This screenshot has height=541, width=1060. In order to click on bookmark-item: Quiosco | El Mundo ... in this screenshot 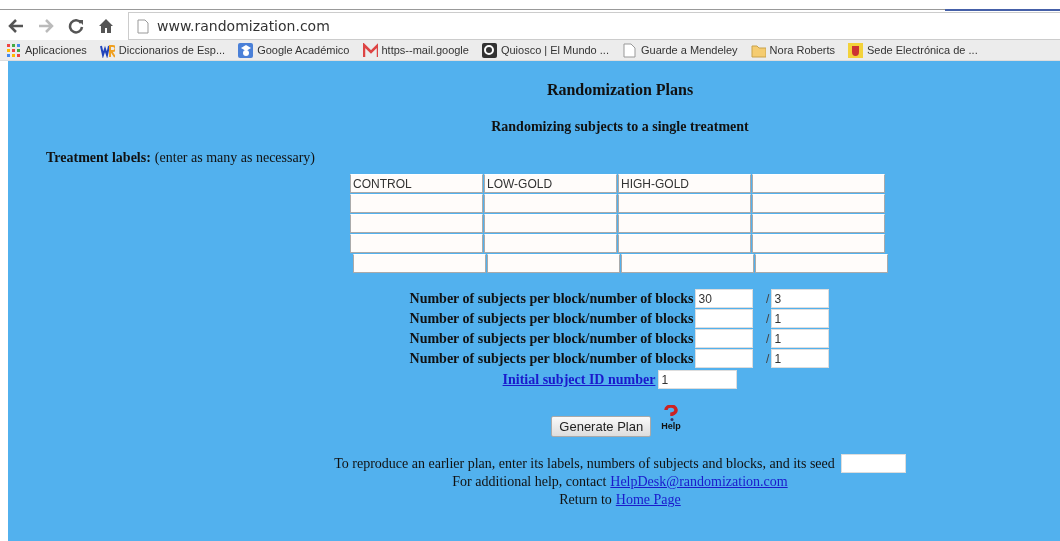, I will do `click(545, 50)`.